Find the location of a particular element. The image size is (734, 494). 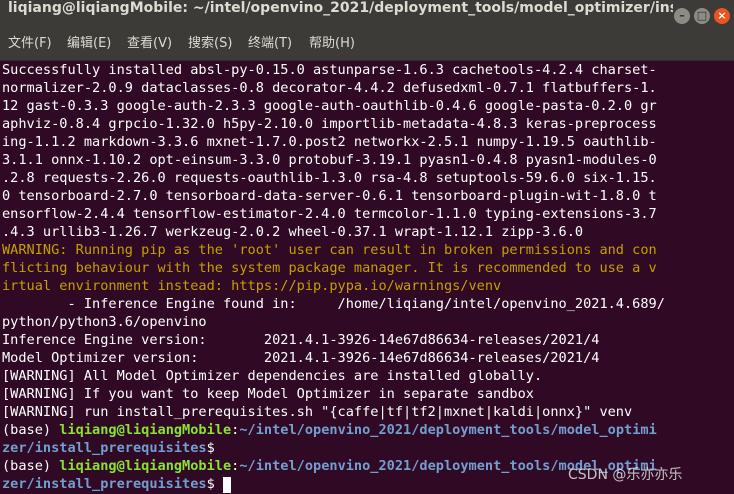

menu-file: 文件(F) is located at coordinates (30, 46).